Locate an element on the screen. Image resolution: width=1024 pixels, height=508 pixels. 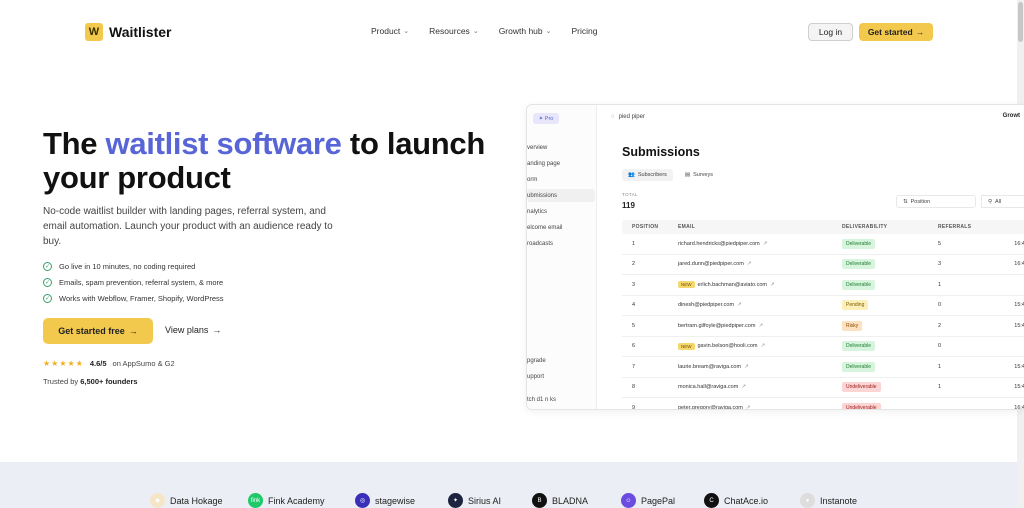
rating-source: on AppSumo & G2 is located at coordinates (143, 363).